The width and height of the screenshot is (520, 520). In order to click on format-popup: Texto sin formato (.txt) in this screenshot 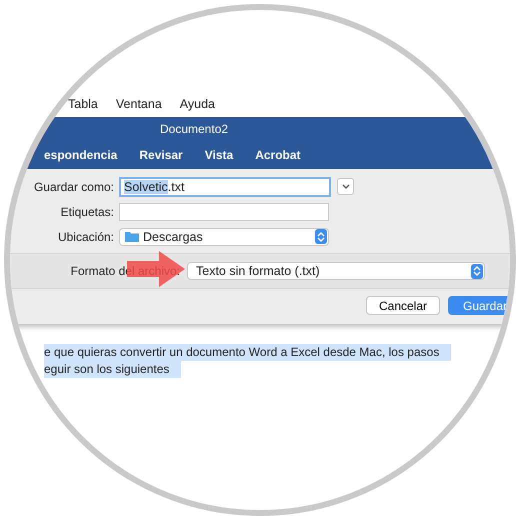, I will do `click(336, 271)`.